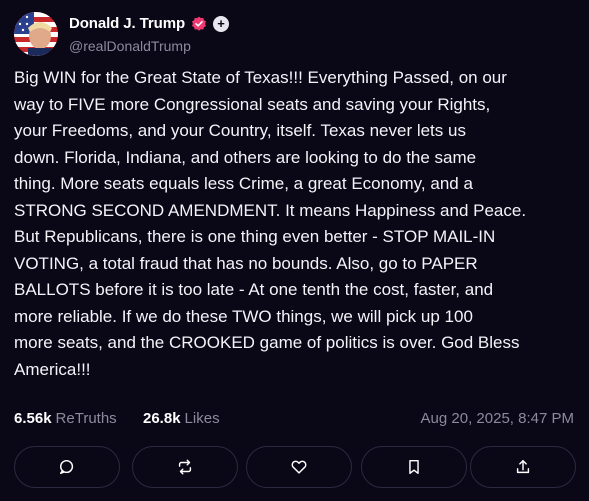  I want to click on like-button, so click(299, 467).